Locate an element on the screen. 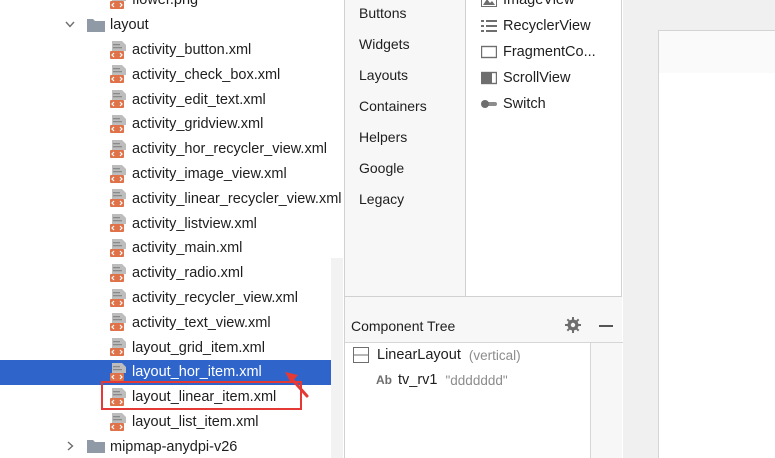 This screenshot has height=458, width=775. tree-item-label: activity_image_view.xml is located at coordinates (209, 173).